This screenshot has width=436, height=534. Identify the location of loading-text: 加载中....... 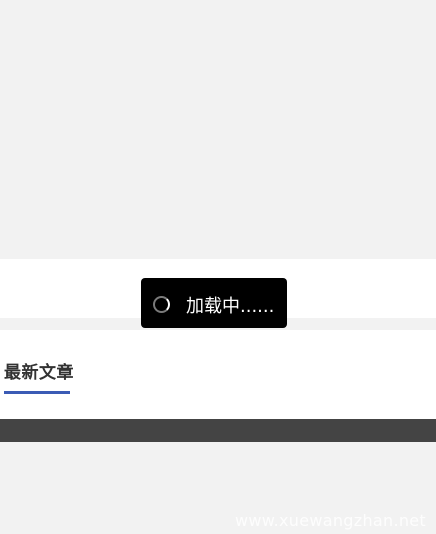
(230, 306).